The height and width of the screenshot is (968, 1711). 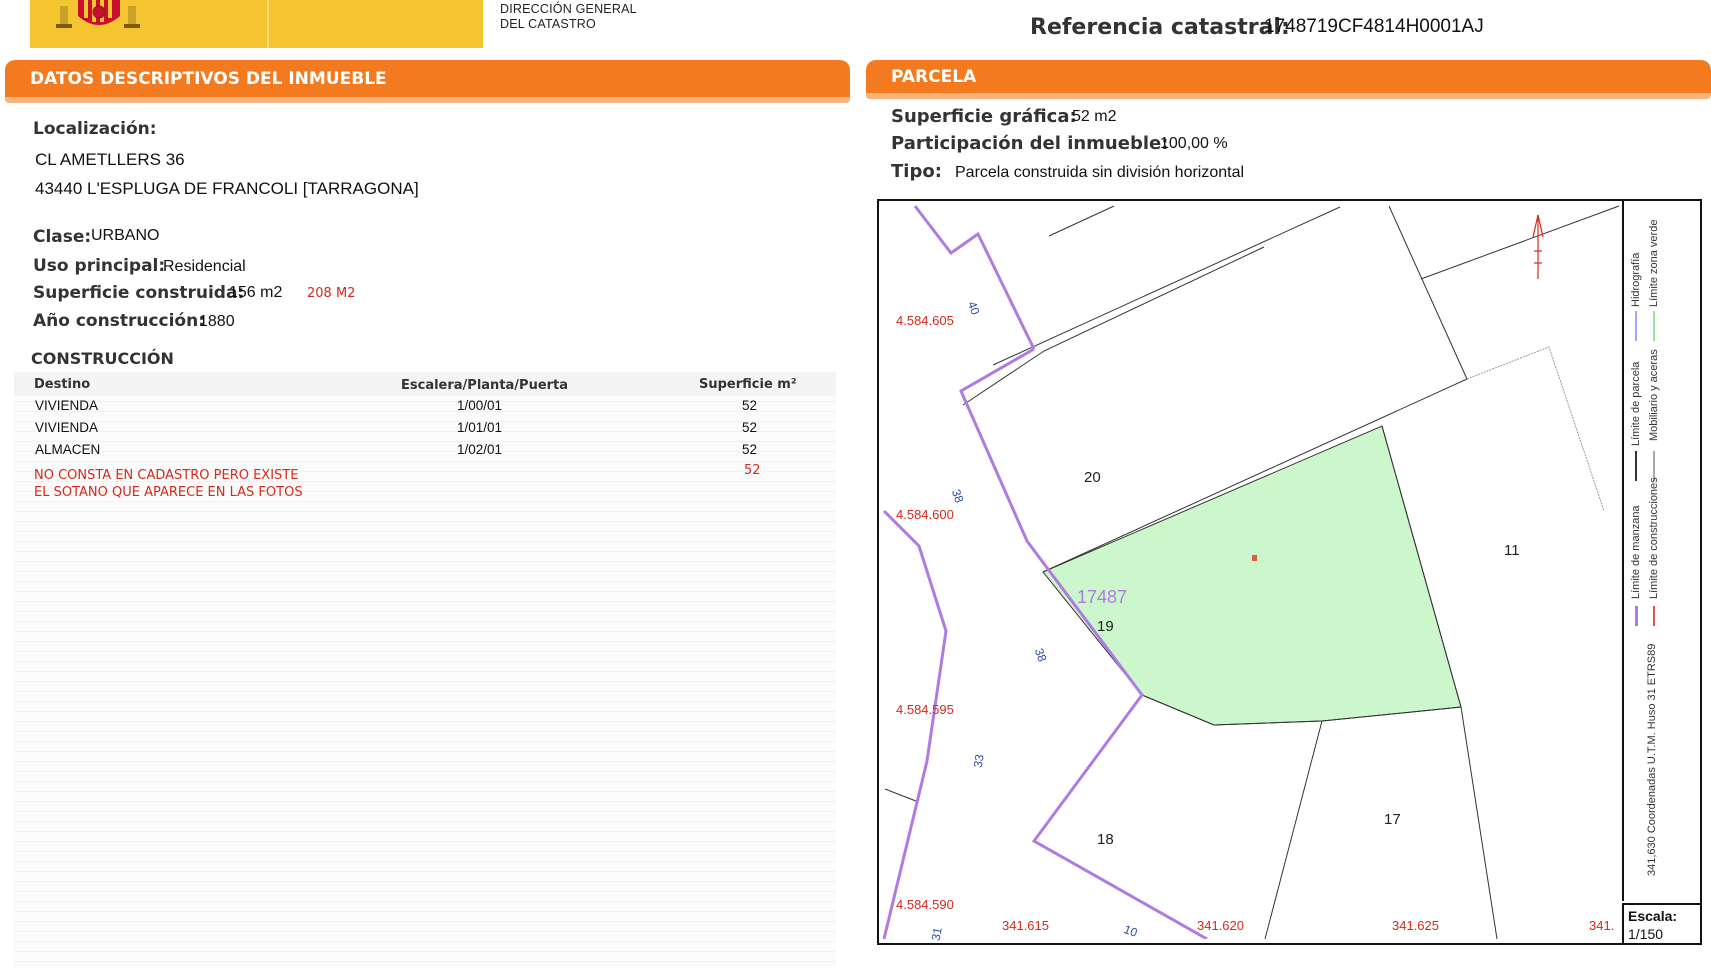 What do you see at coordinates (480, 405) in the screenshot?
I see `row-escalera: 1/00/01` at bounding box center [480, 405].